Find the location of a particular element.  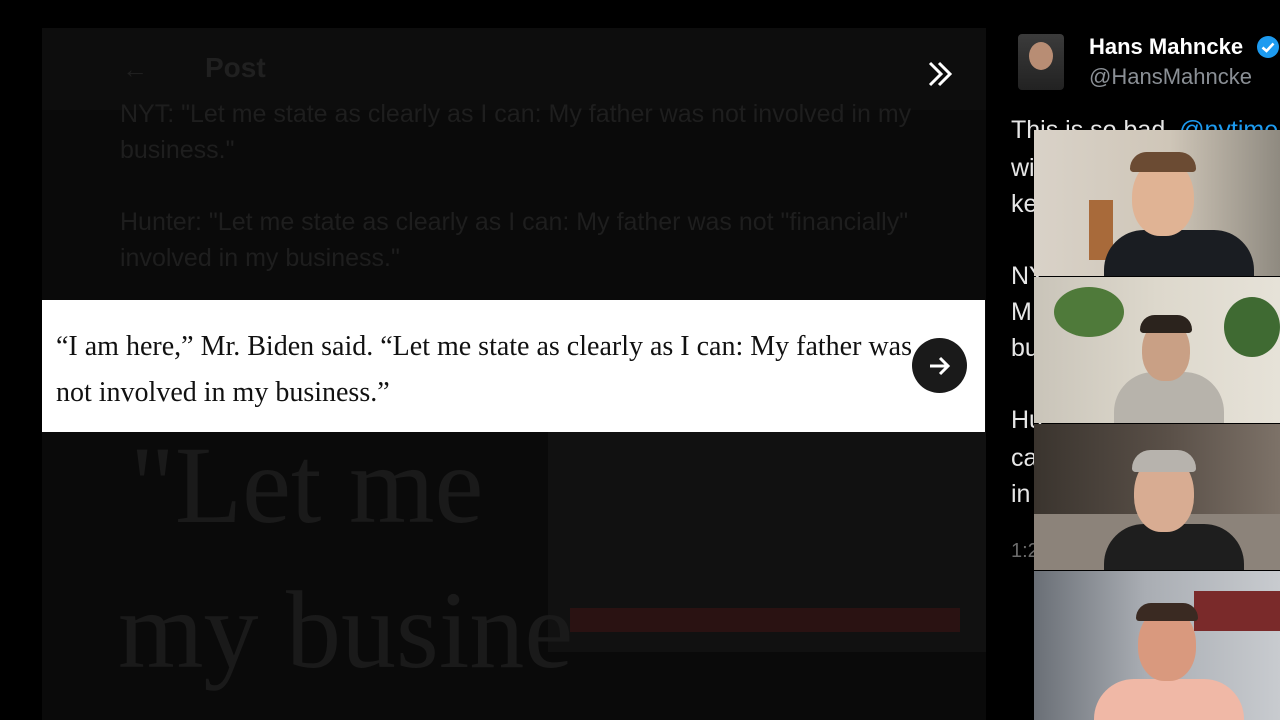

background-headline-fragment-1: "Let me is located at coordinates (307, 485).